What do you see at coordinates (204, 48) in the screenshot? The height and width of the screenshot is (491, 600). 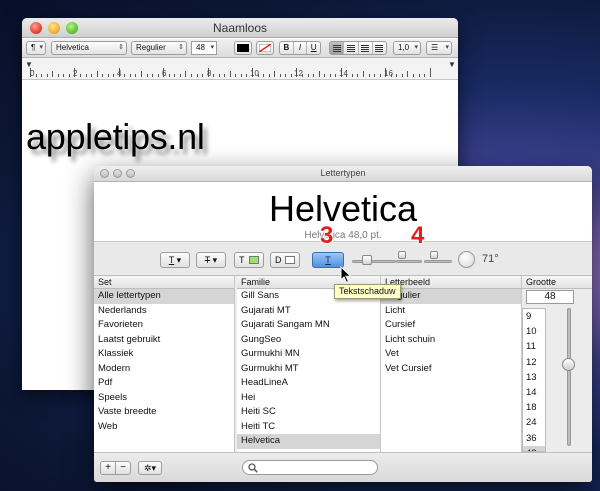 I see `font-size-combo: 48 ▾` at bounding box center [204, 48].